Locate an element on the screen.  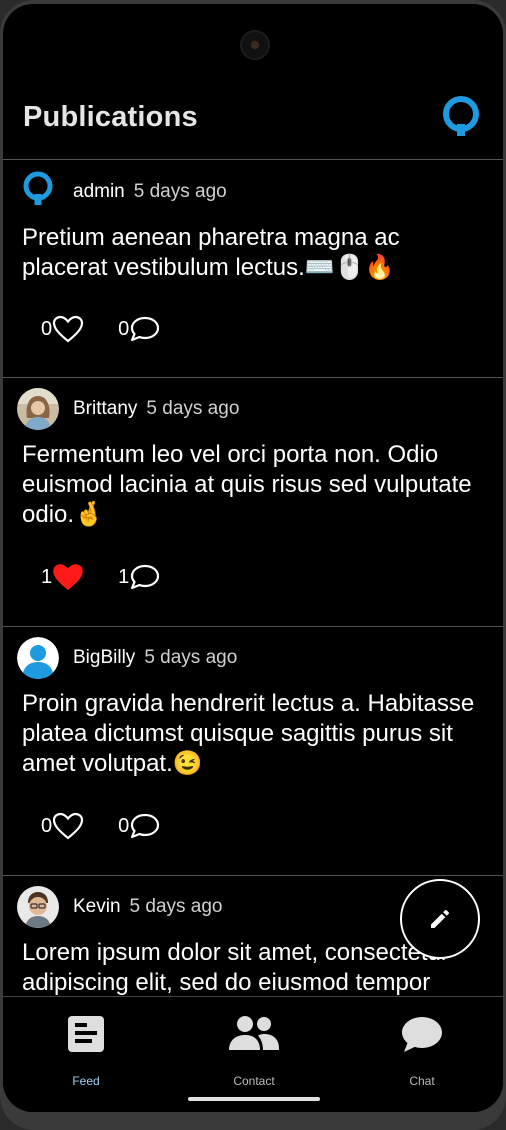
chat-bubble-icon is located at coordinates (422, 1034).